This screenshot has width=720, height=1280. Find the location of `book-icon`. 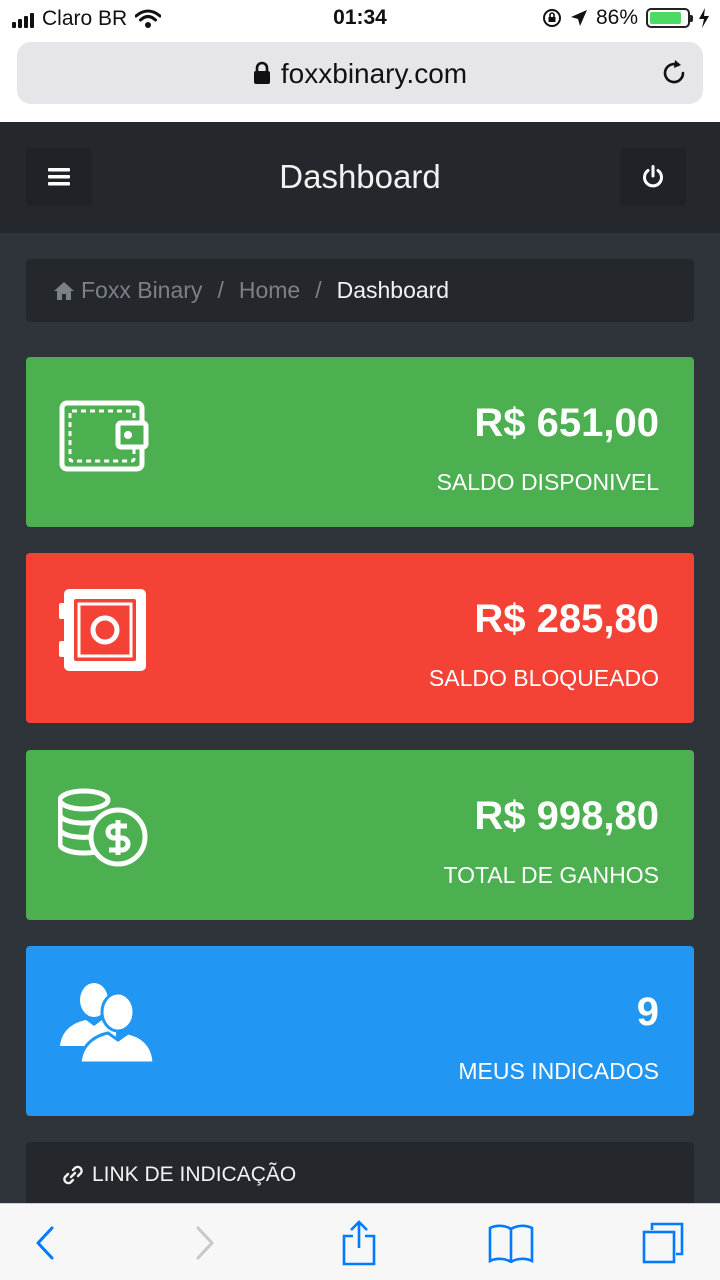

book-icon is located at coordinates (511, 1243).